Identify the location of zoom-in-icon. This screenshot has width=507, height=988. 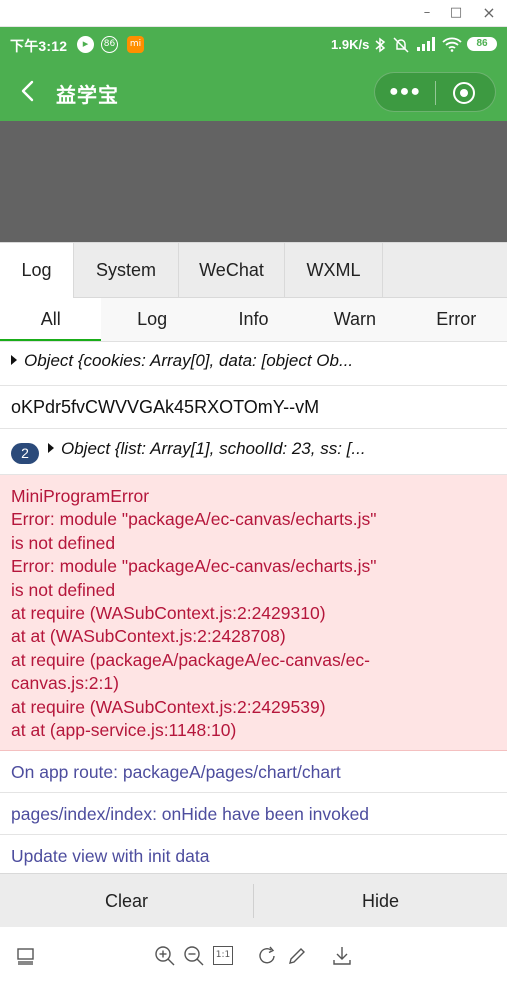
(165, 956).